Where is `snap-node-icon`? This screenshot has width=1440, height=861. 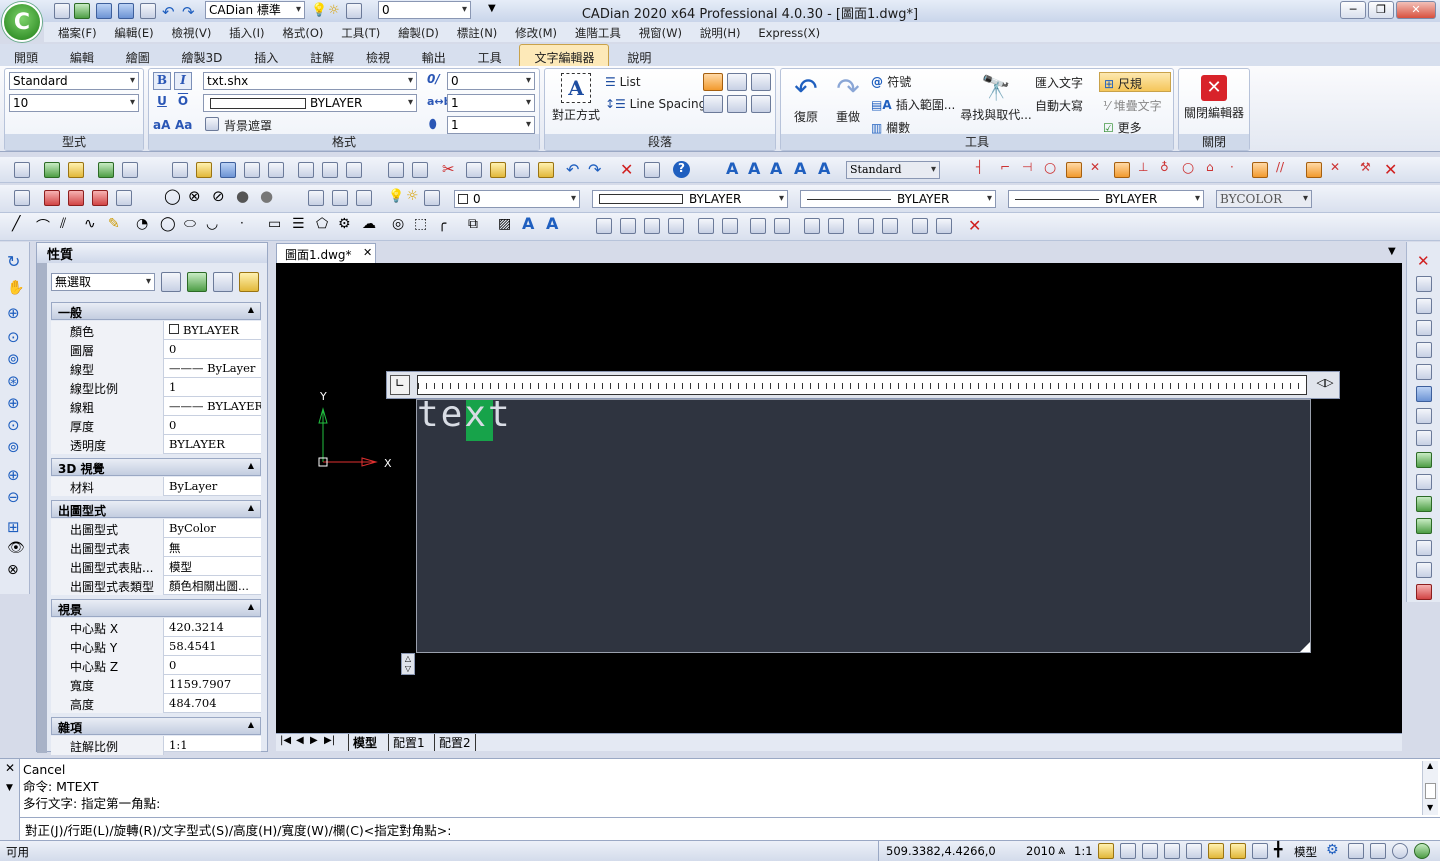
snap-node-icon is located at coordinates (1122, 170).